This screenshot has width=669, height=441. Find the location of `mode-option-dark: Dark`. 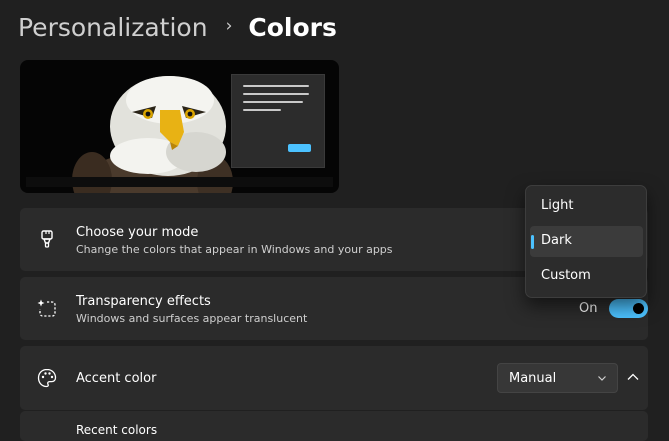

mode-option-dark: Dark is located at coordinates (586, 241).